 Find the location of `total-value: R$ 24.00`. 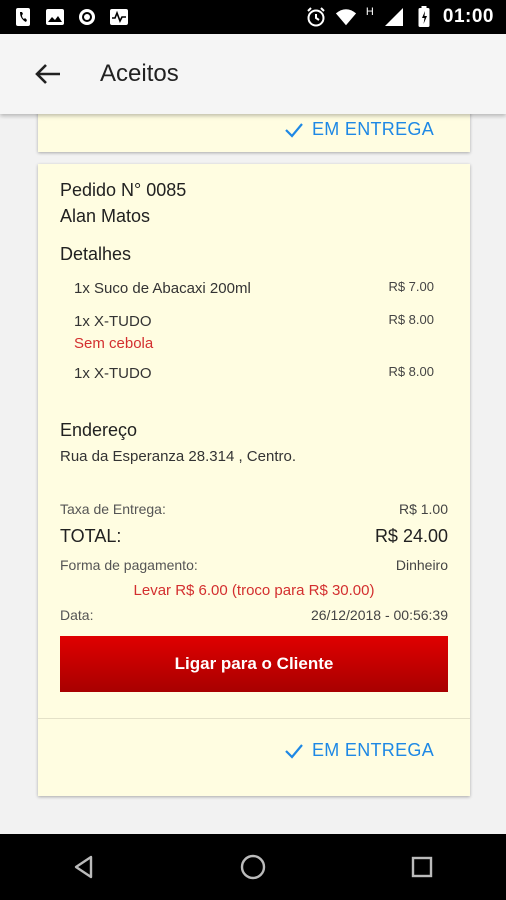

total-value: R$ 24.00 is located at coordinates (411, 536).